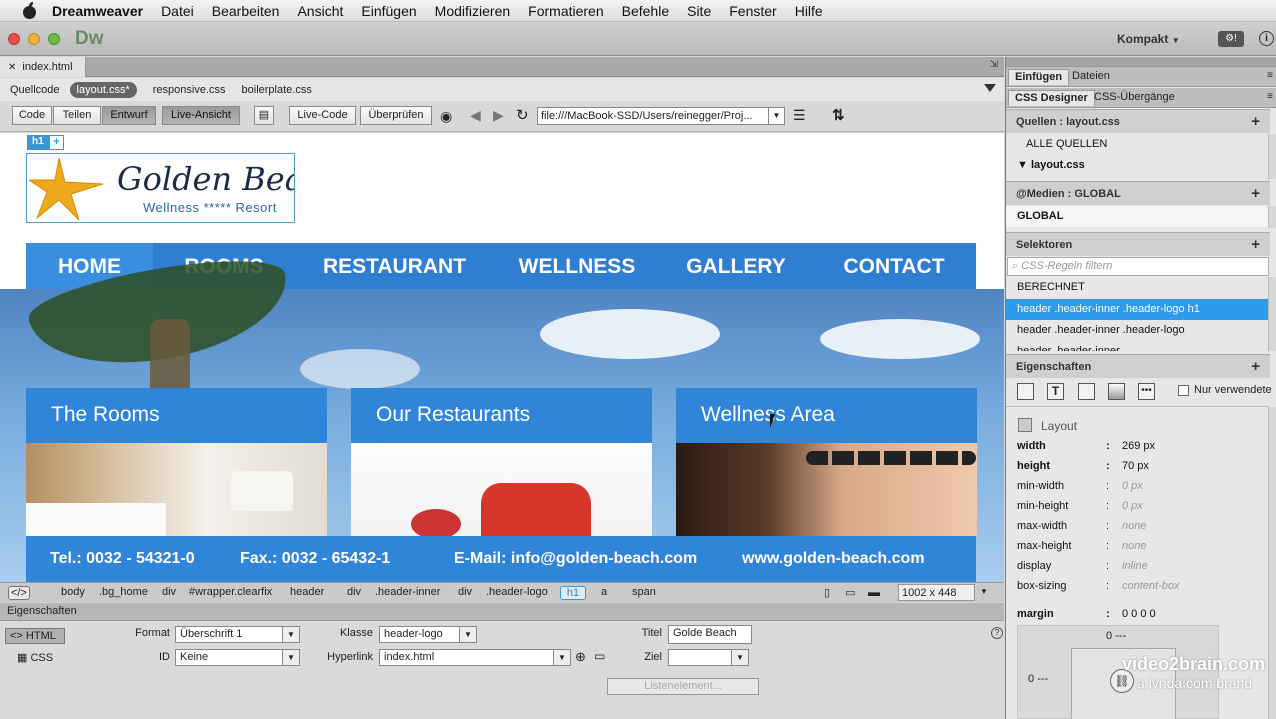  Describe the element at coordinates (446, 116) in the screenshot. I see `globe-icon: ◉` at that location.